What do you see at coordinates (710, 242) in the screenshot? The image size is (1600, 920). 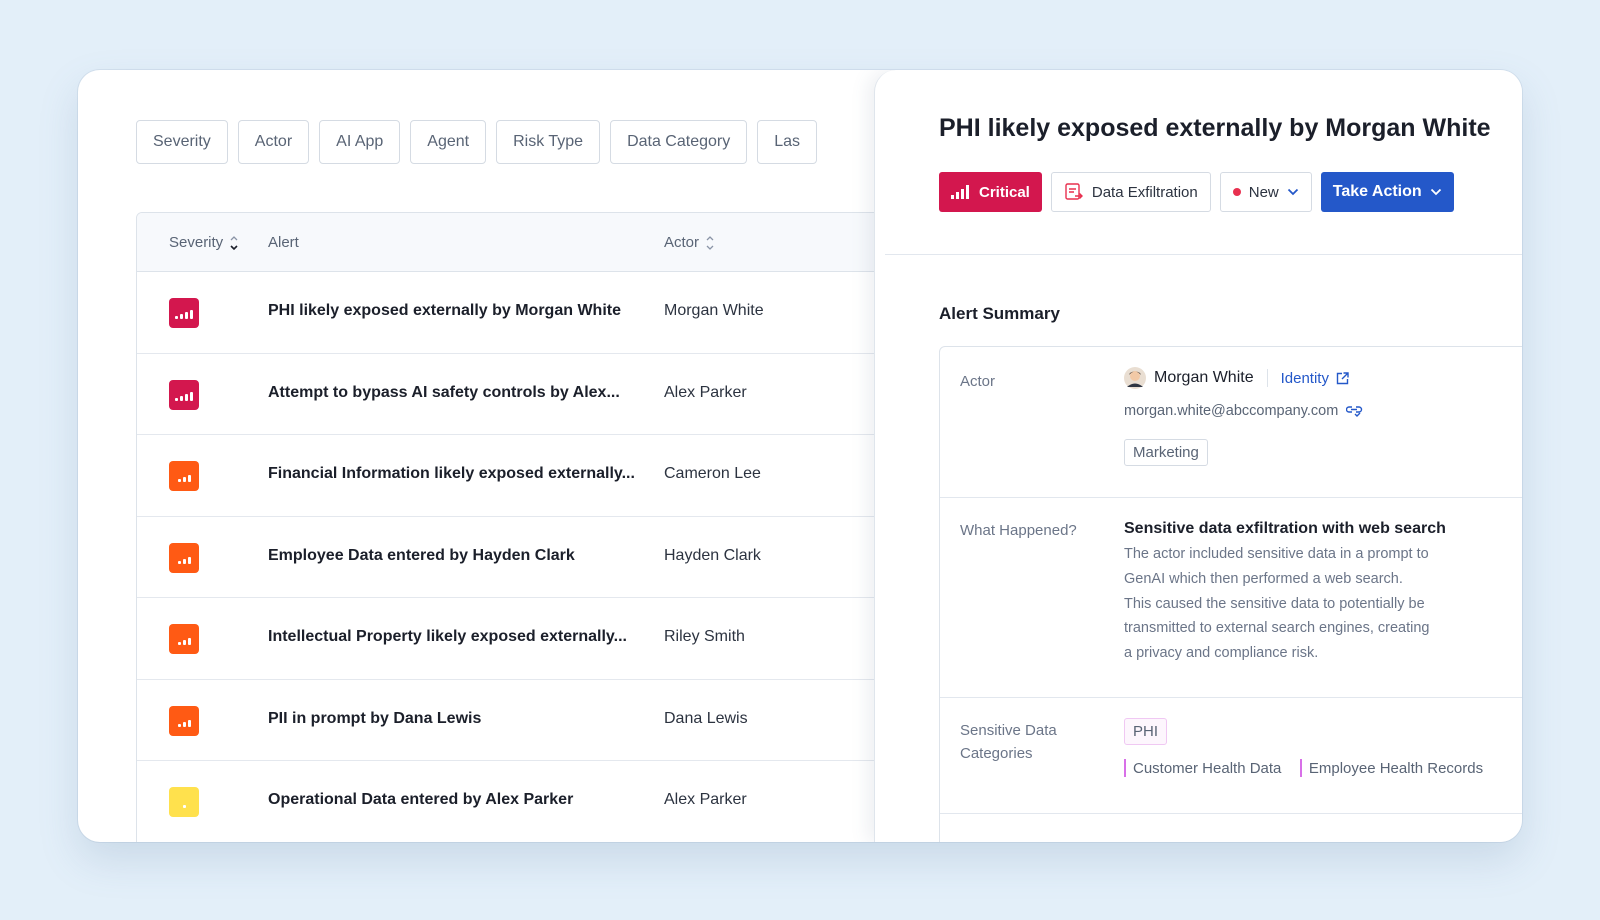 I see `sort-icon` at bounding box center [710, 242].